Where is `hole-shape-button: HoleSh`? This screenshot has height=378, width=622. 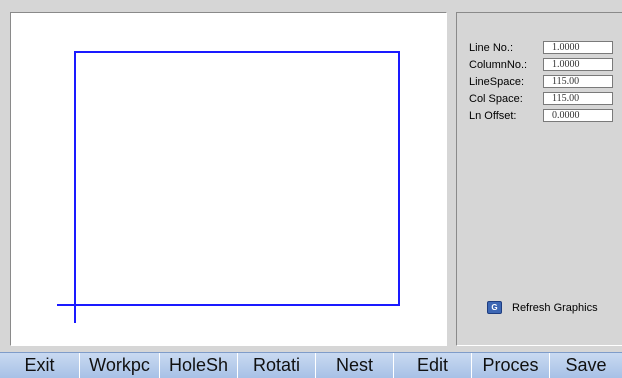 hole-shape-button: HoleSh is located at coordinates (199, 365).